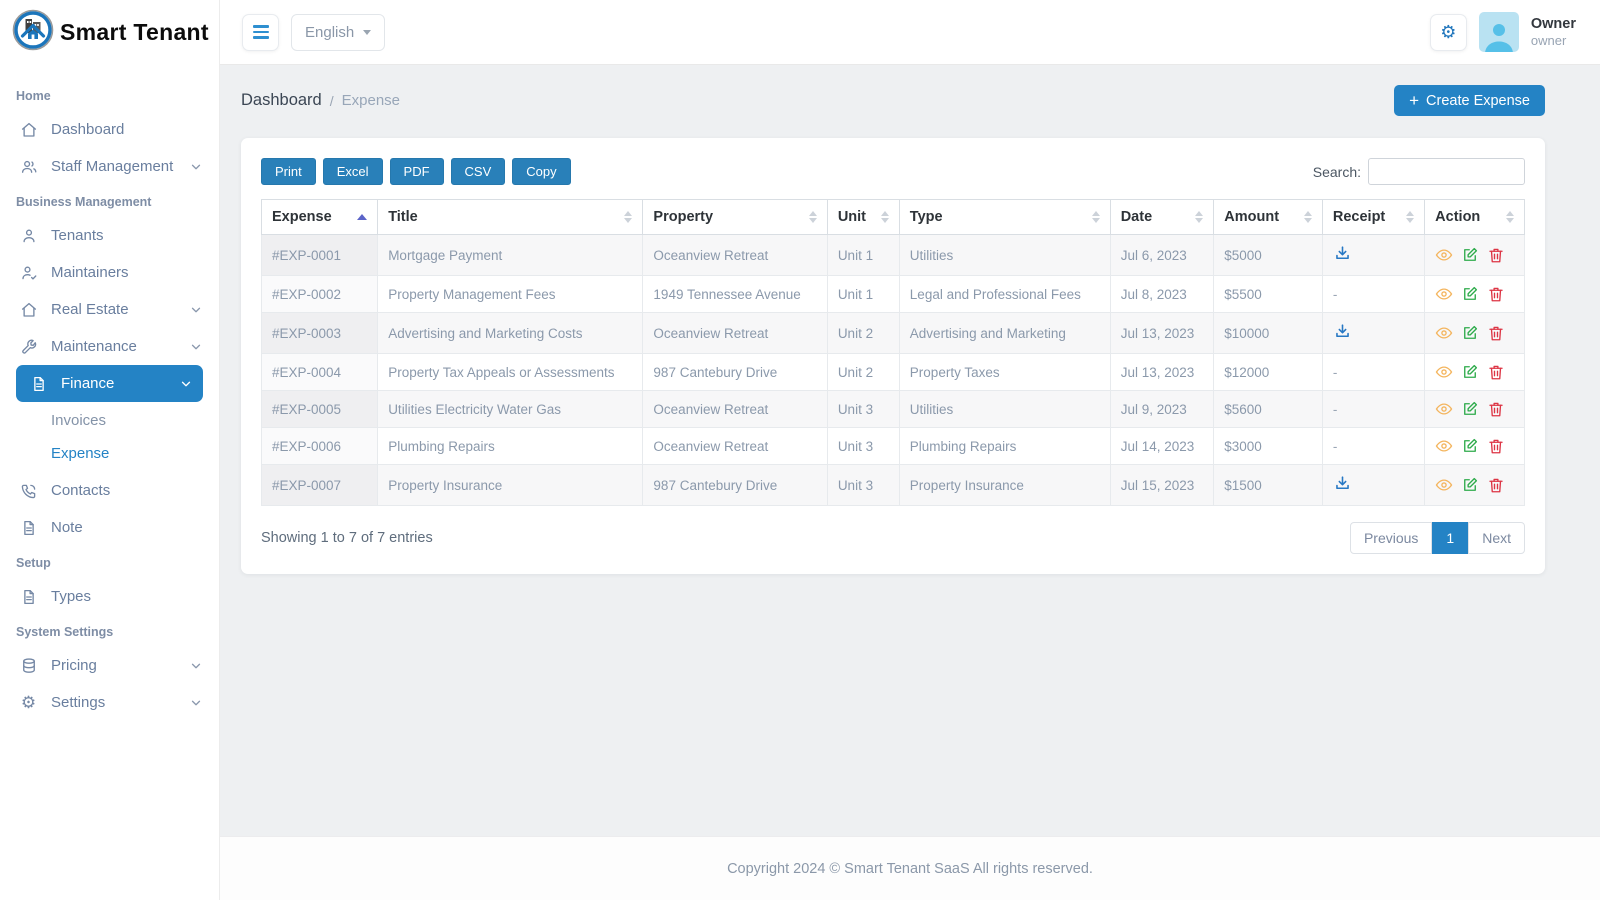  Describe the element at coordinates (1446, 171) in the screenshot. I see `search-input` at that location.